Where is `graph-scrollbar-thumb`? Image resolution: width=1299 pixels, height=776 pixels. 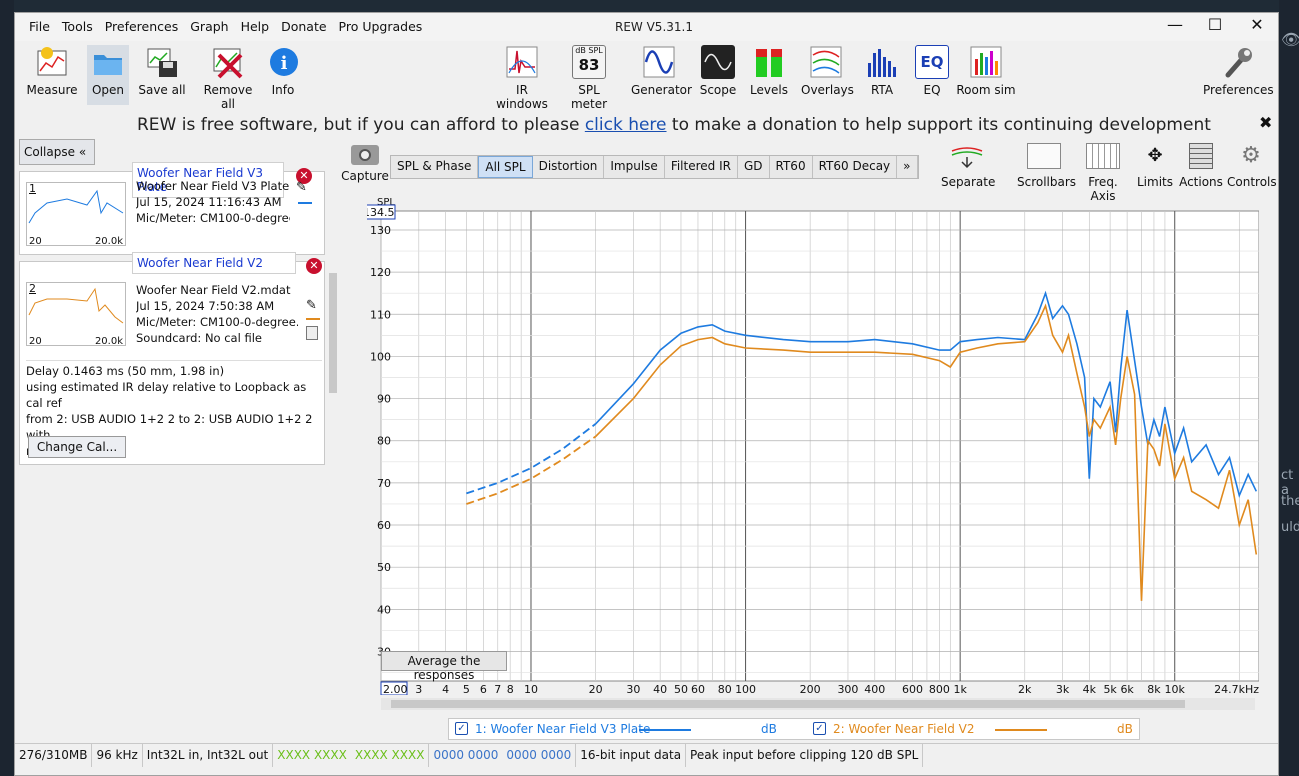 graph-scrollbar-thumb is located at coordinates (788, 704).